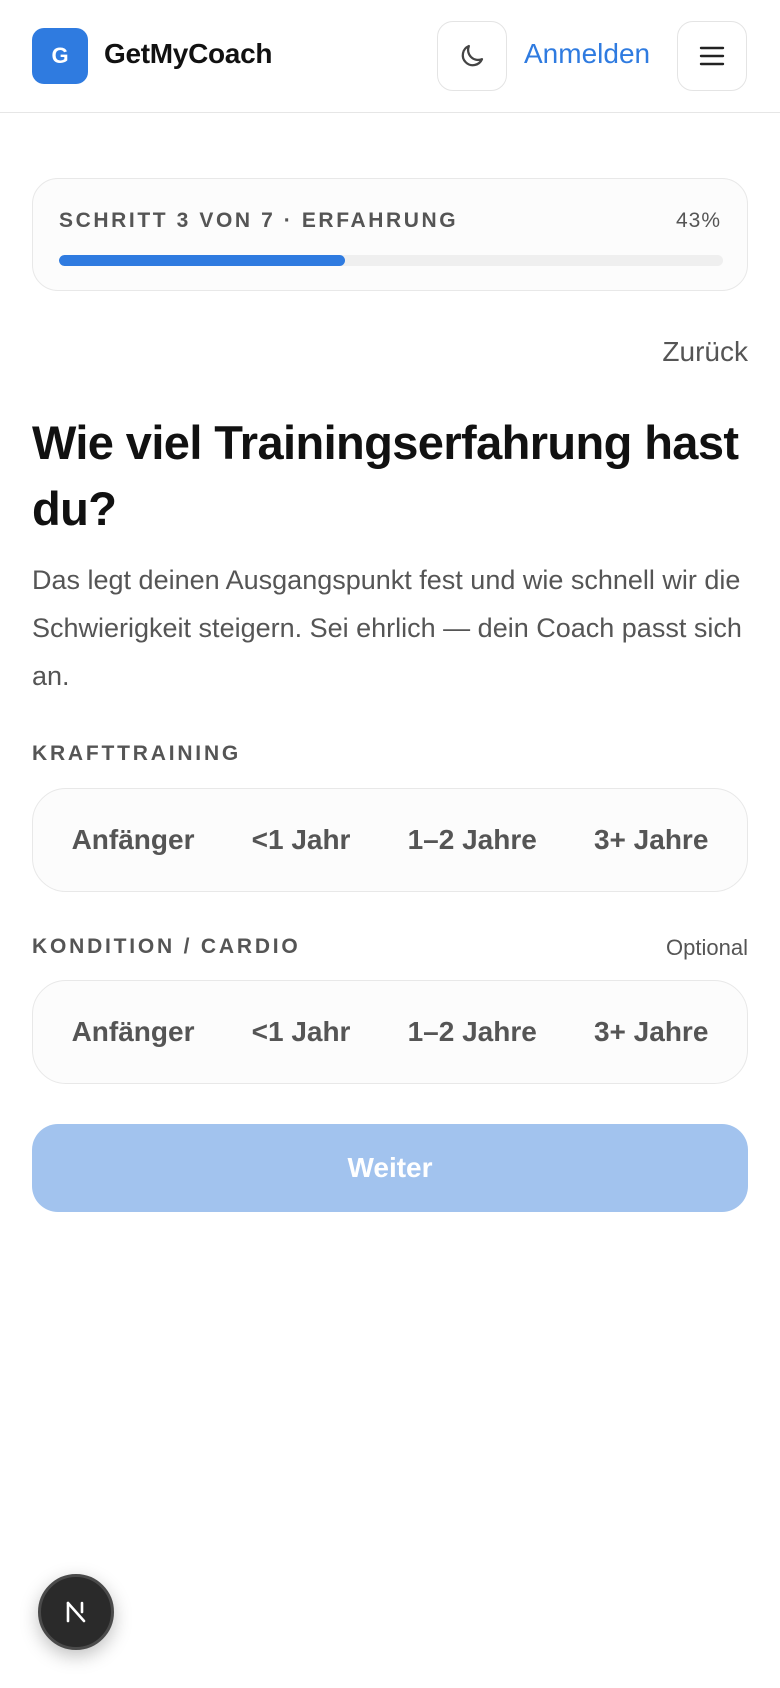 This screenshot has height=1688, width=780. Describe the element at coordinates (390, 234) in the screenshot. I see `progress-card: SCHRITT 3 VON 7 · ERFAHRUNG 43%` at that location.